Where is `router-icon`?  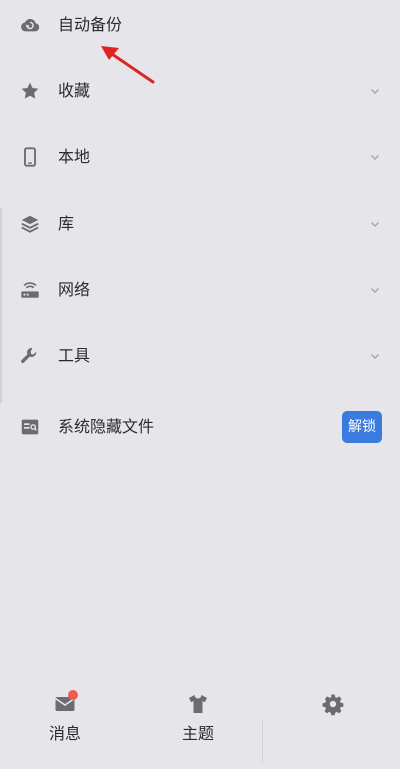 router-icon is located at coordinates (30, 290).